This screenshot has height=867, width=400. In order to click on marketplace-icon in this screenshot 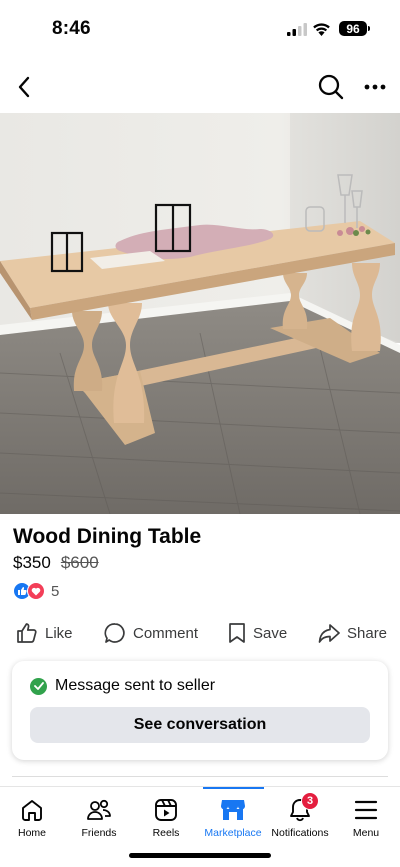, I will do `click(233, 810)`.